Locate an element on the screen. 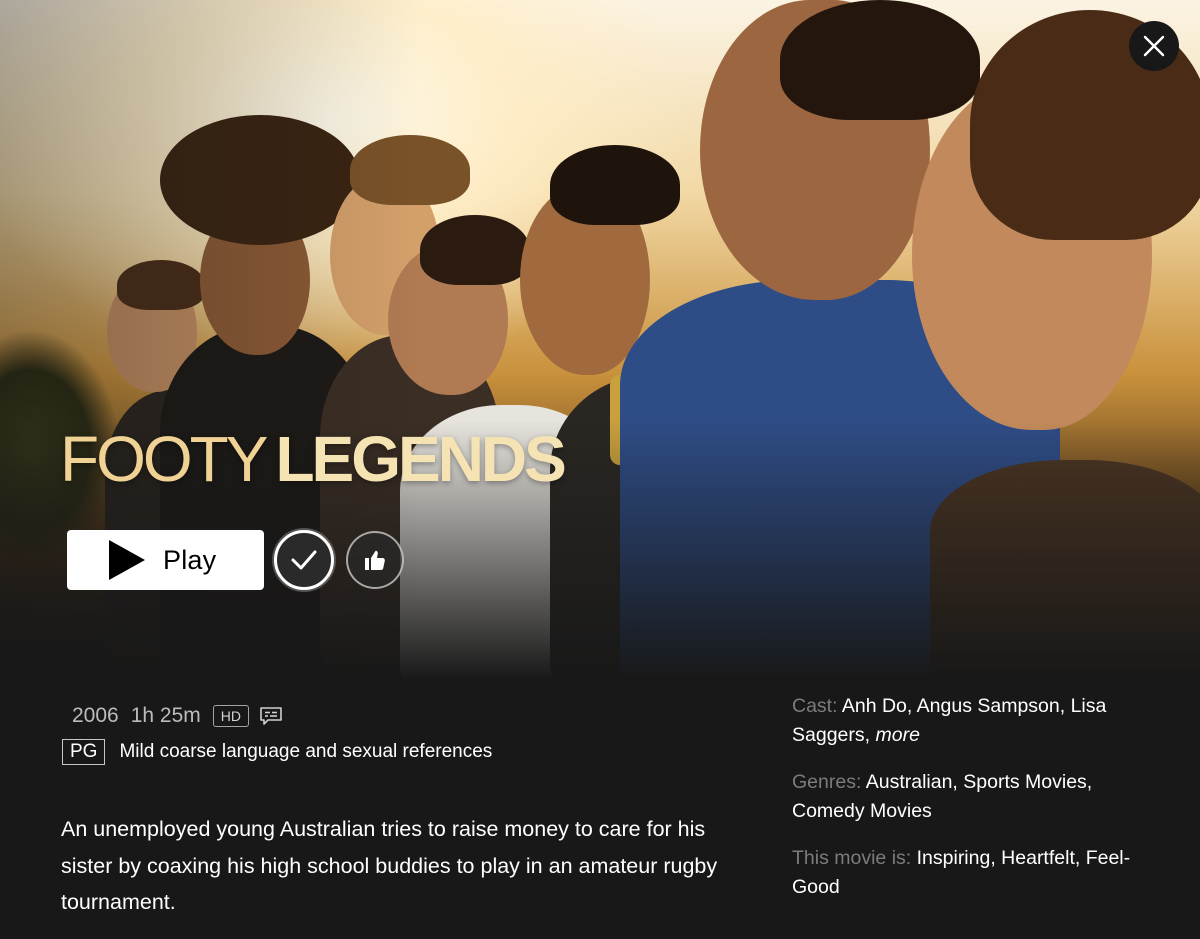 The height and width of the screenshot is (939, 1200). runtime: 1h 25m is located at coordinates (165, 715).